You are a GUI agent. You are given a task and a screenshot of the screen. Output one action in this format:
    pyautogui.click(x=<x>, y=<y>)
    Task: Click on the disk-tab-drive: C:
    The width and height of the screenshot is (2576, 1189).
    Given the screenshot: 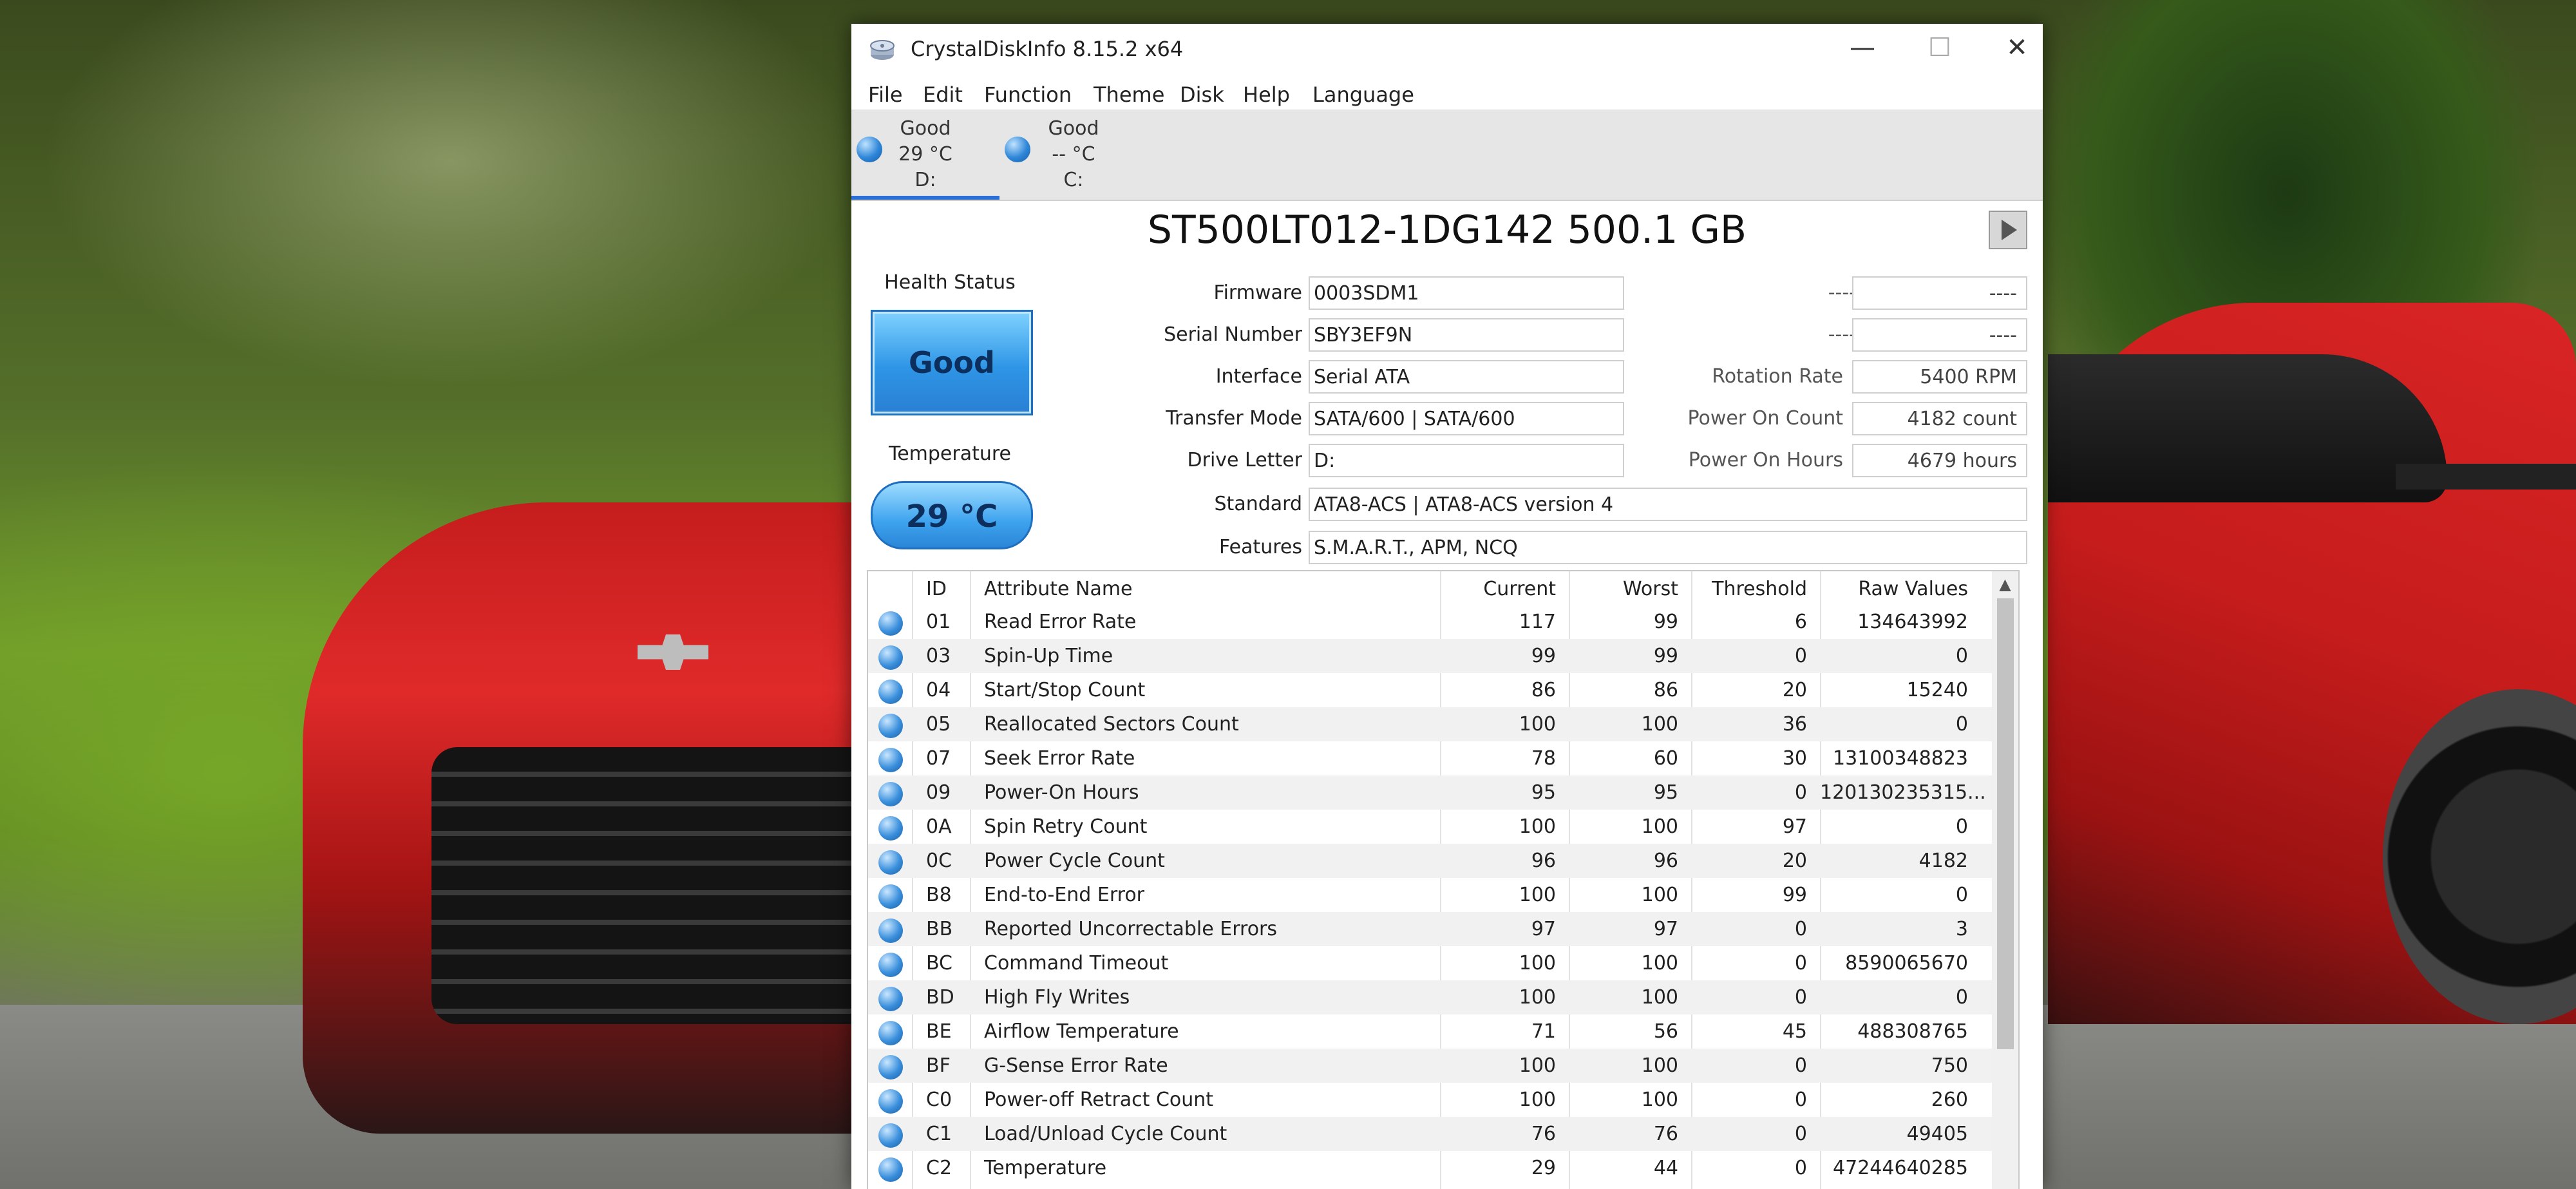 What is the action you would take?
    pyautogui.click(x=1073, y=180)
    